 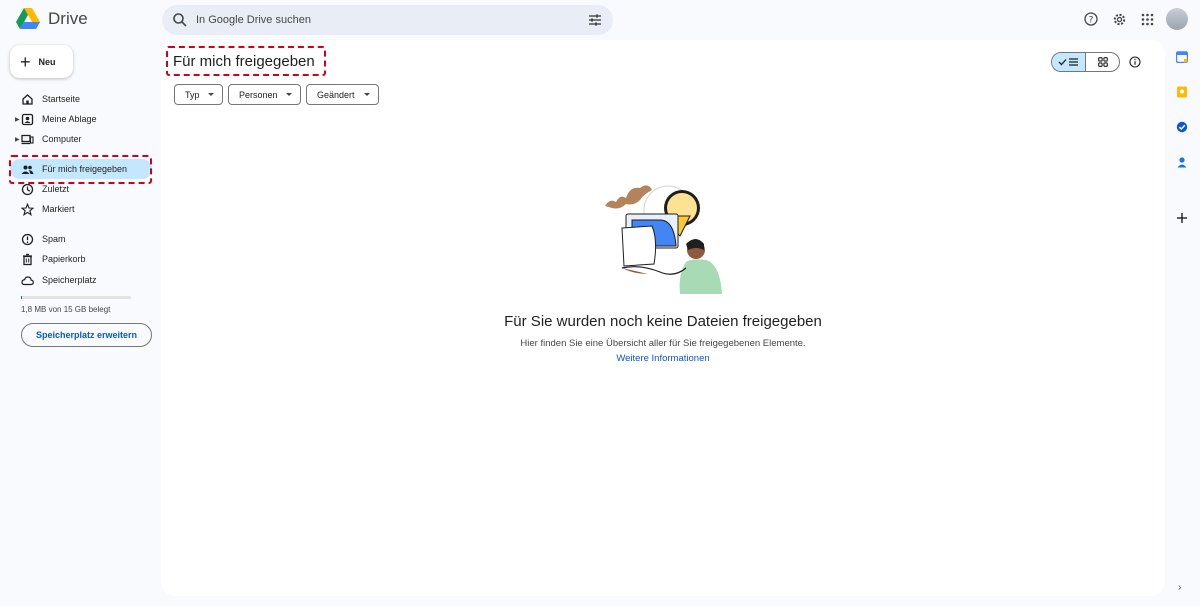 What do you see at coordinates (66, 309) in the screenshot?
I see `storage-usage-text: 1,8 MB von 15 GB belegt` at bounding box center [66, 309].